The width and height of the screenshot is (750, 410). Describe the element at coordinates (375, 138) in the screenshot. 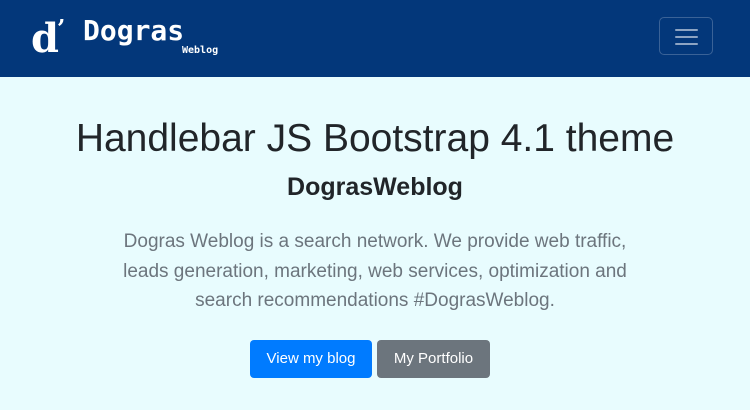

I see `page-title: Handlebar JS Bootstrap 4.1 theme` at that location.